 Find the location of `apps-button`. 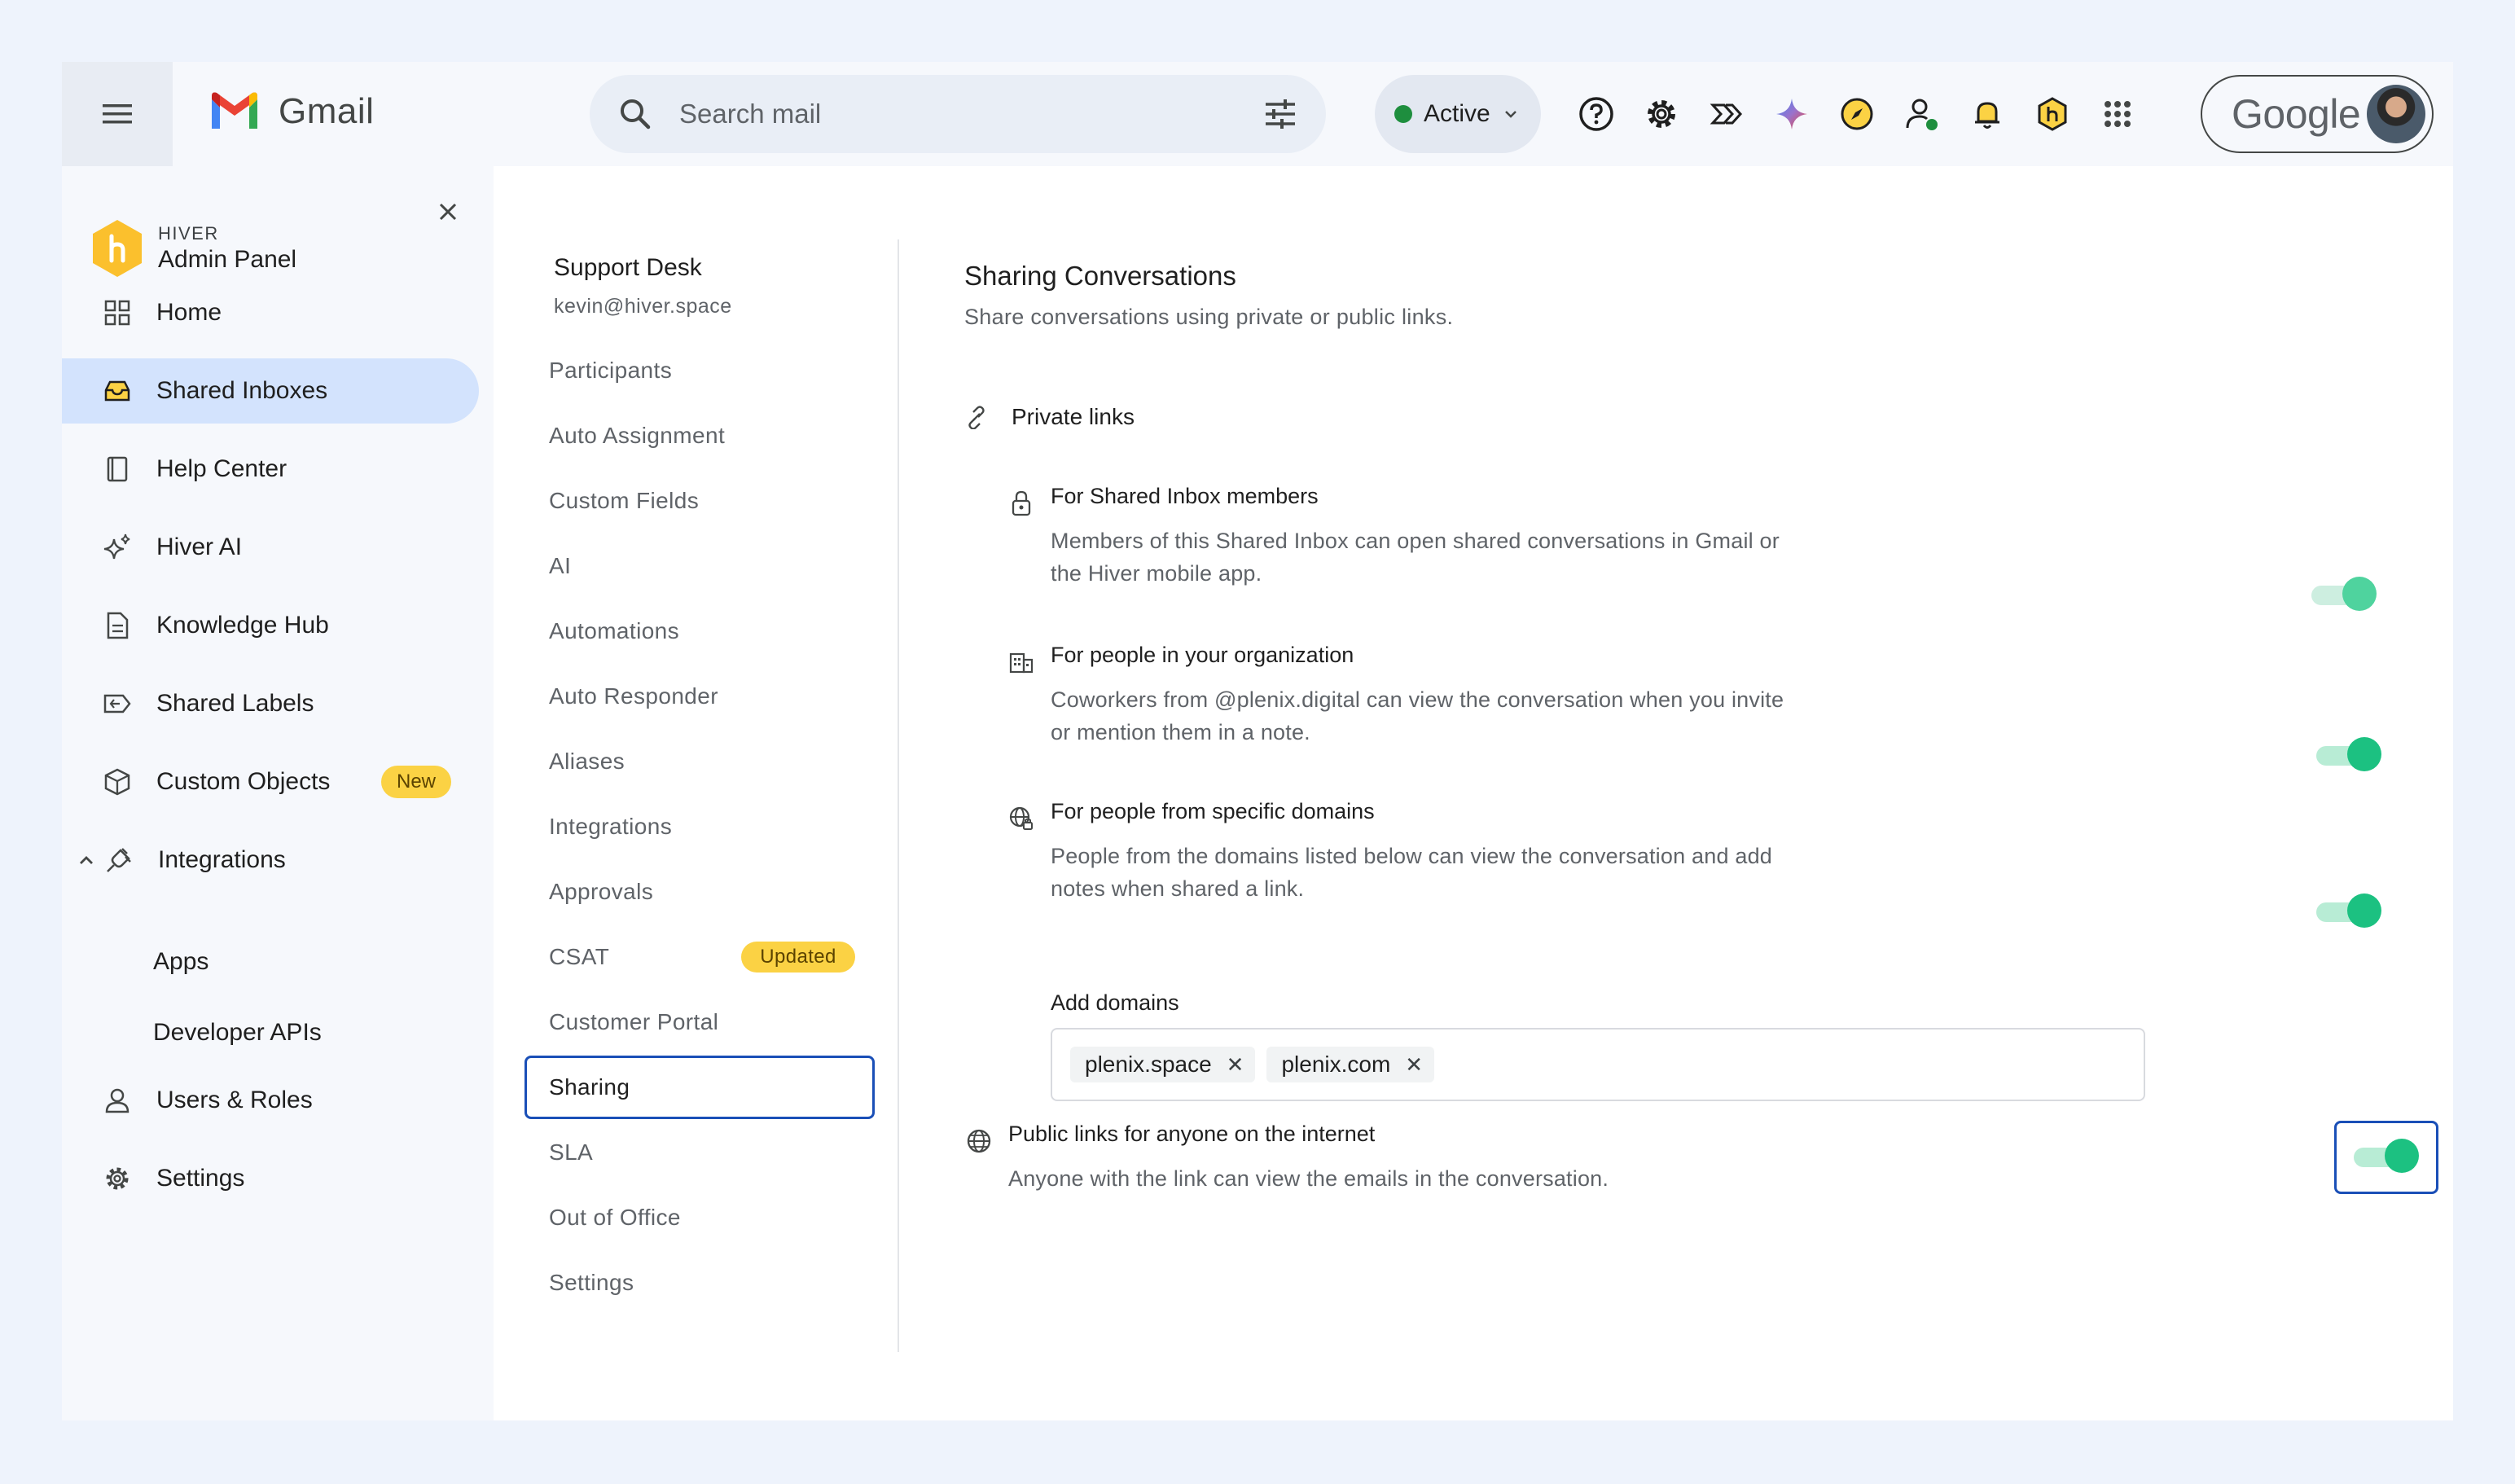

apps-button is located at coordinates (2118, 114).